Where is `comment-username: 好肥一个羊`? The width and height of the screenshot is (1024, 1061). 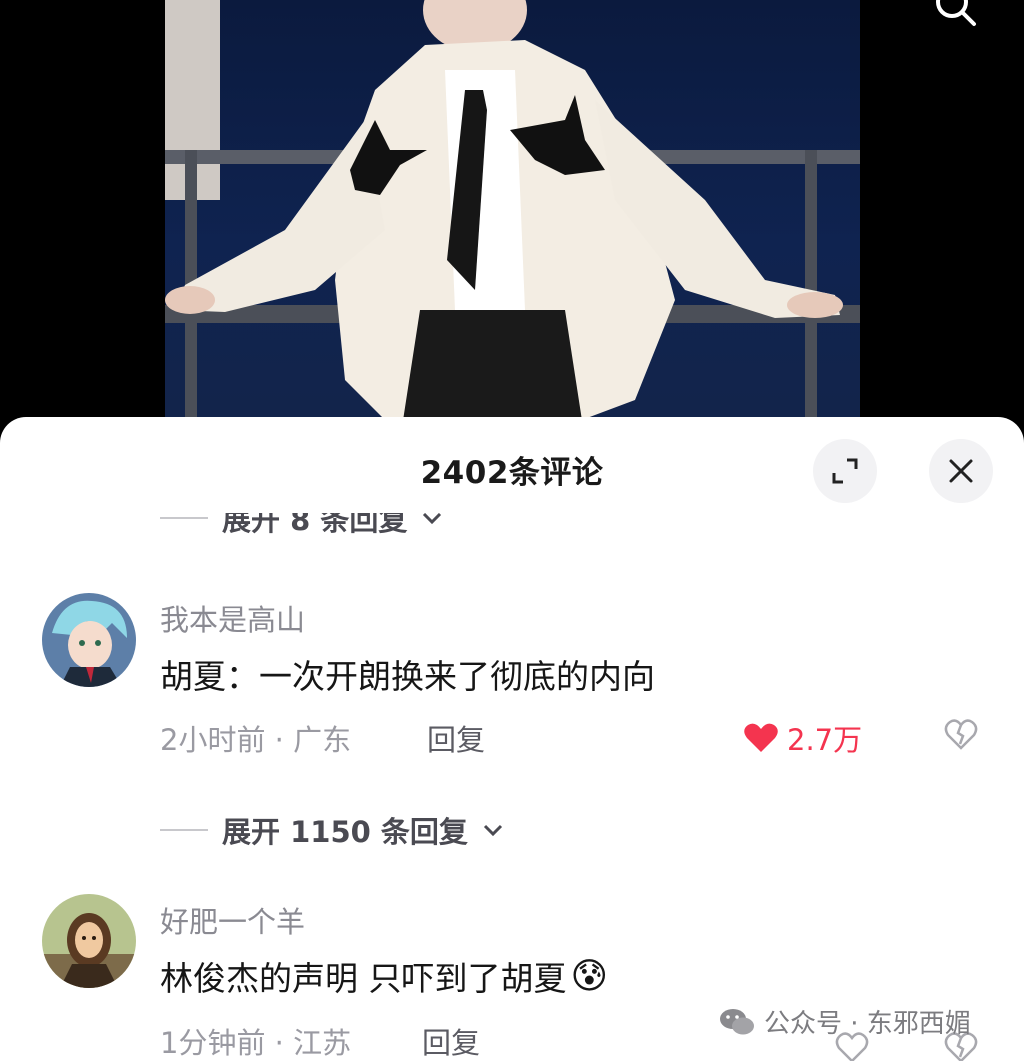 comment-username: 好肥一个羊 is located at coordinates (232, 920).